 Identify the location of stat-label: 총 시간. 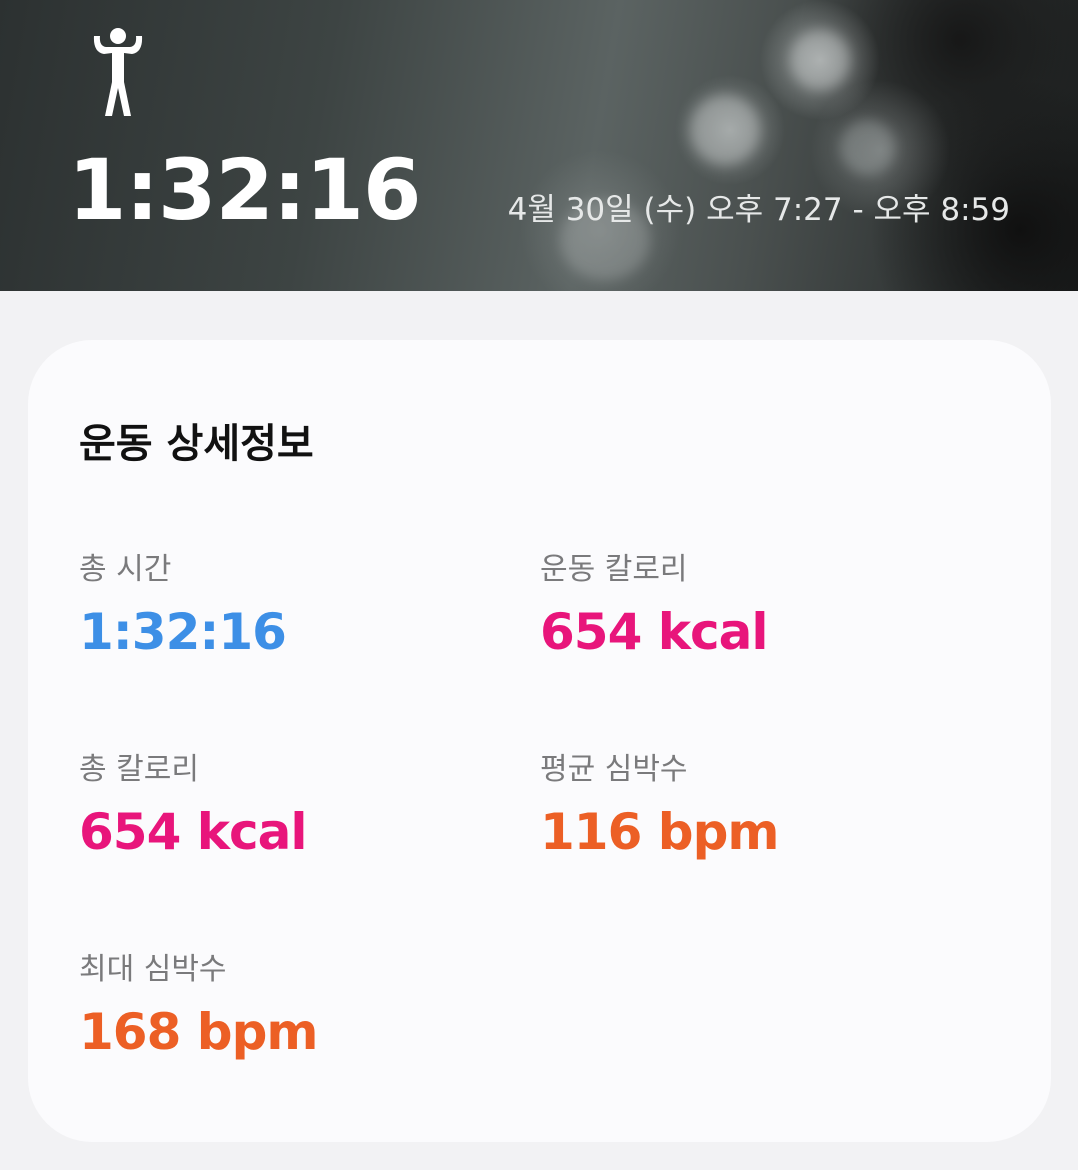
(125, 569).